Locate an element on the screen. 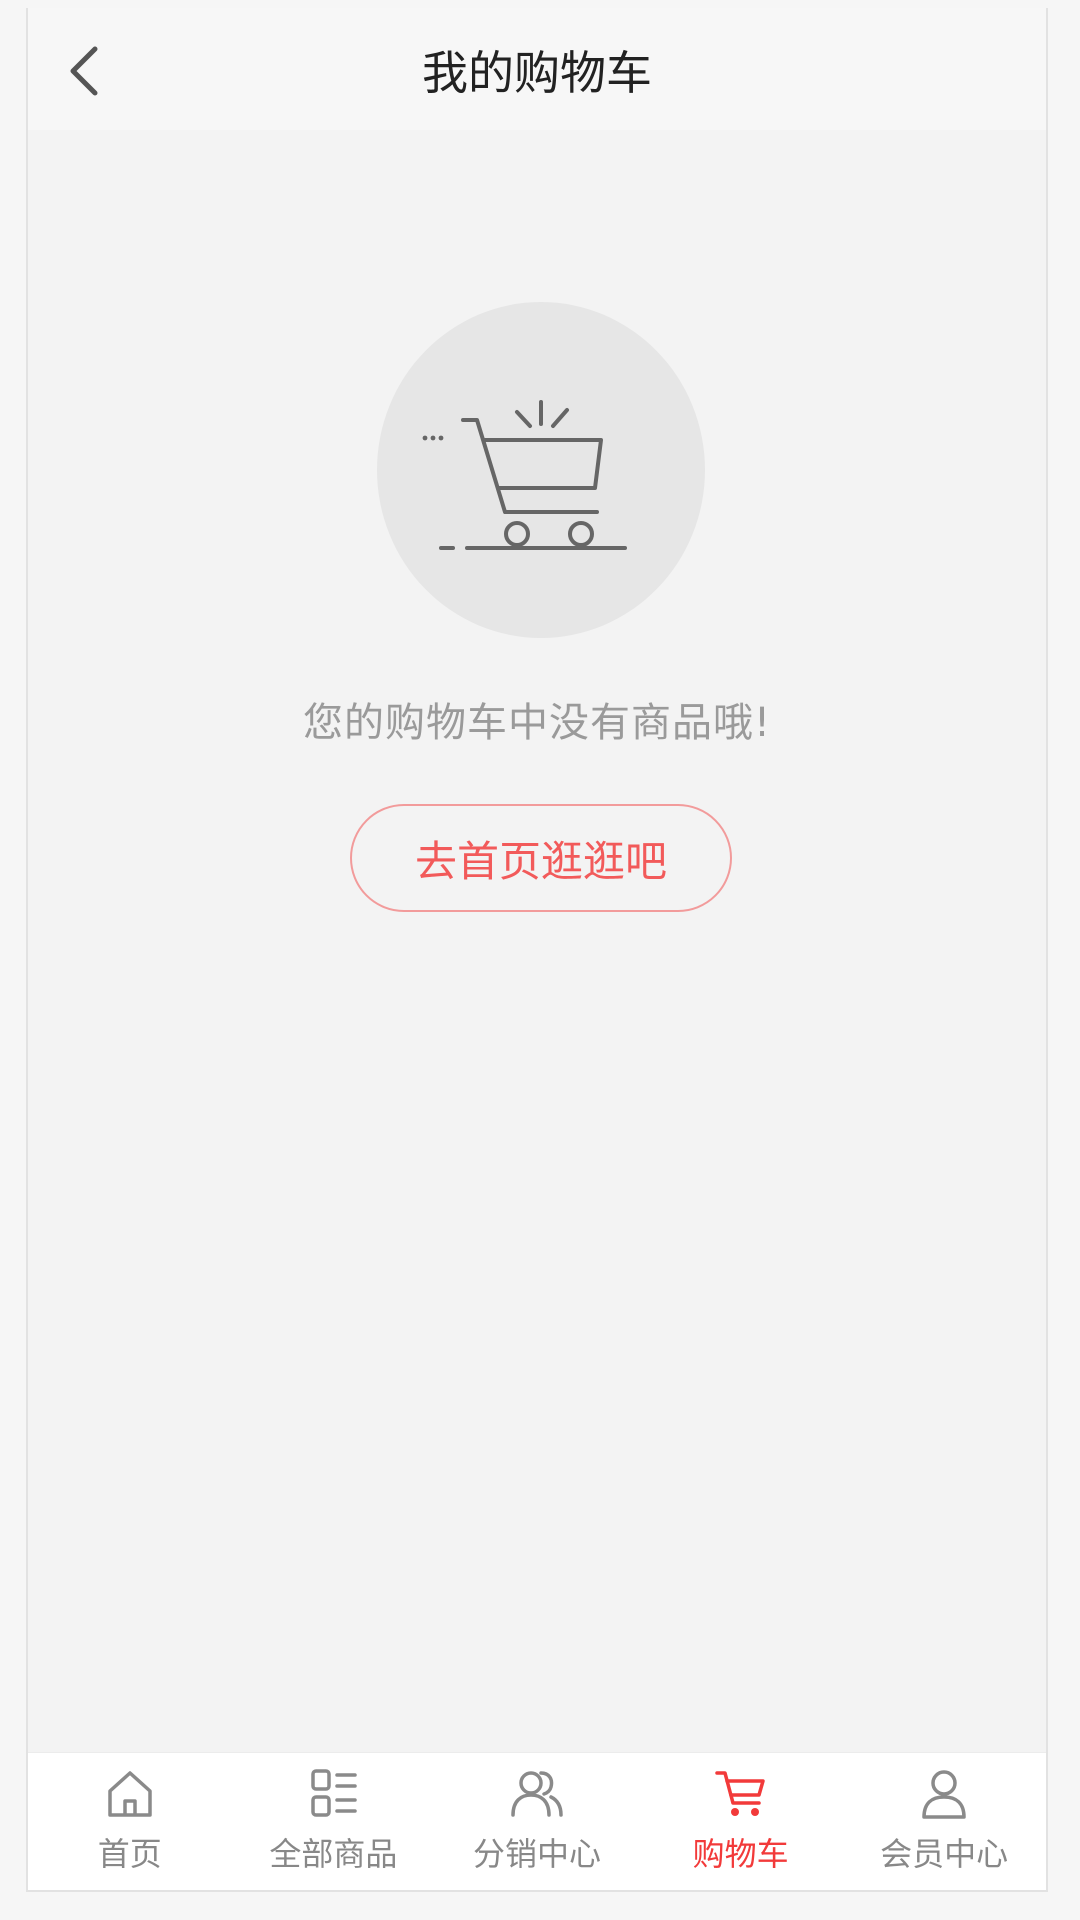 Image resolution: width=1080 pixels, height=1920 pixels. users-icon is located at coordinates (537, 1794).